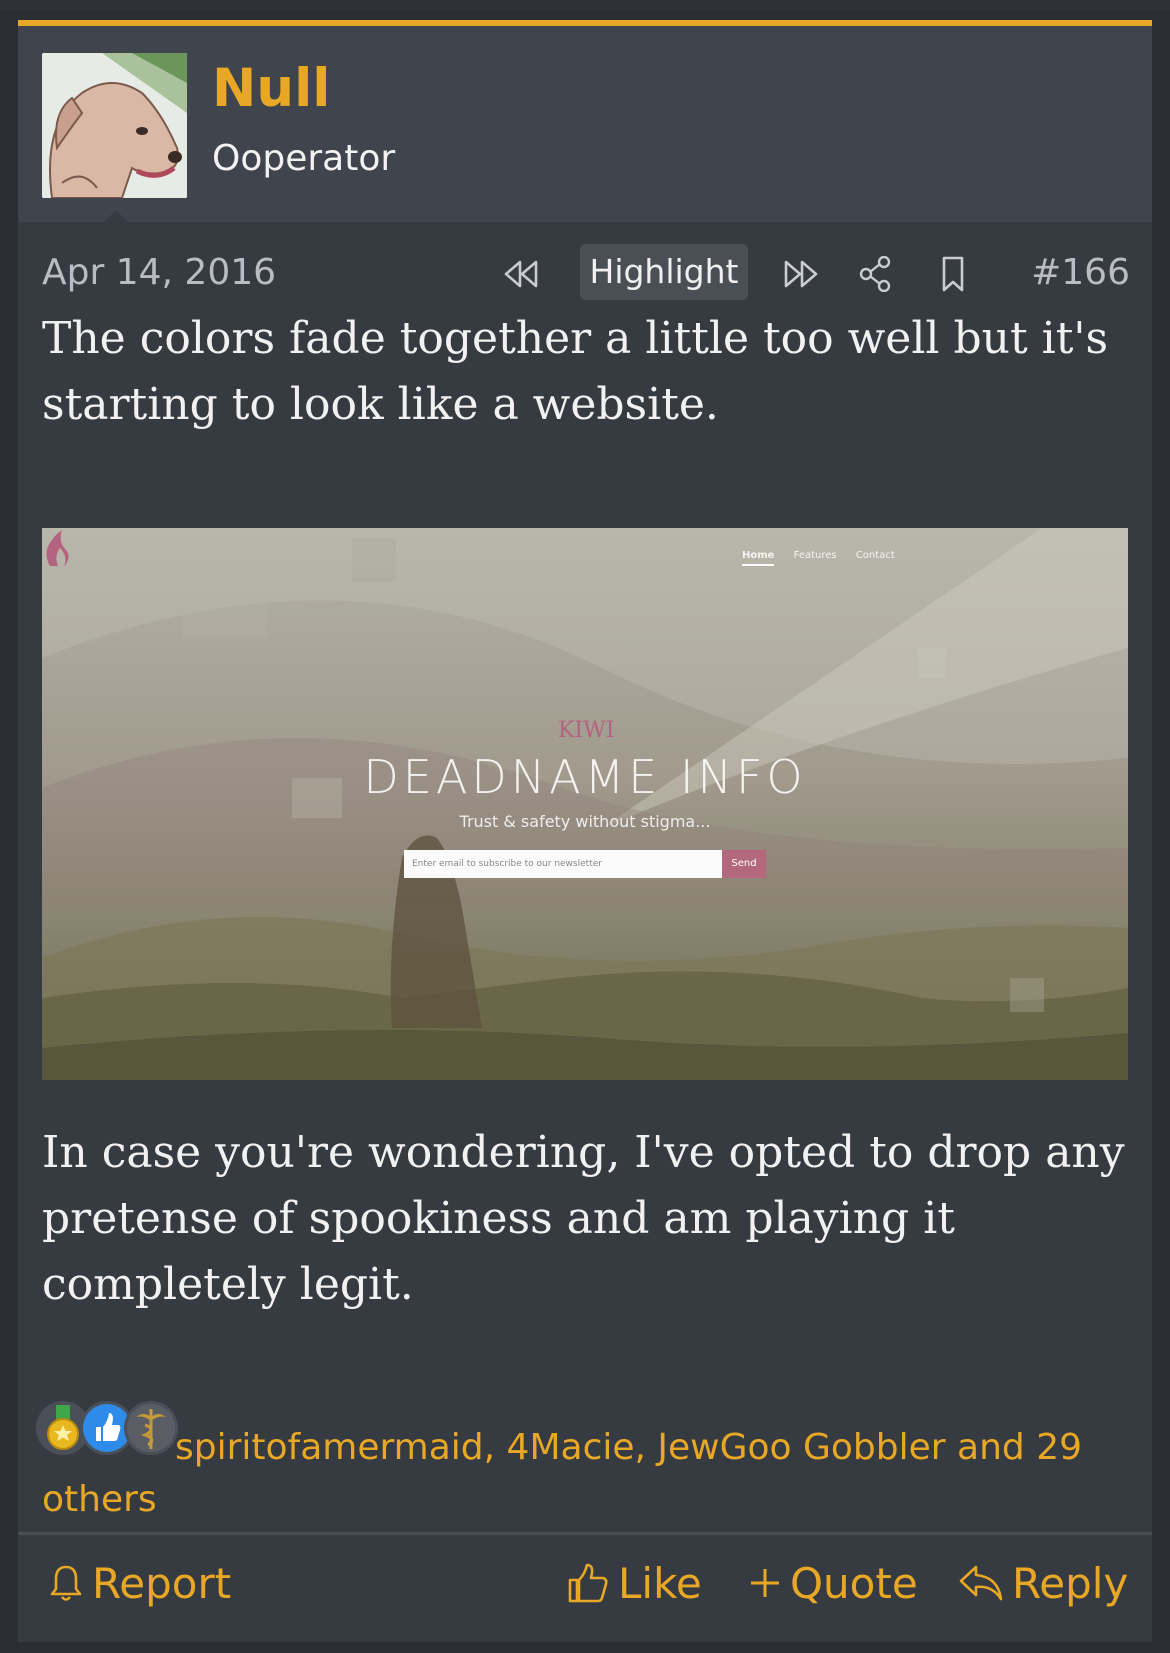 The height and width of the screenshot is (1653, 1170). What do you see at coordinates (57, 548) in the screenshot?
I see `kiwi-flame-logo-icon` at bounding box center [57, 548].